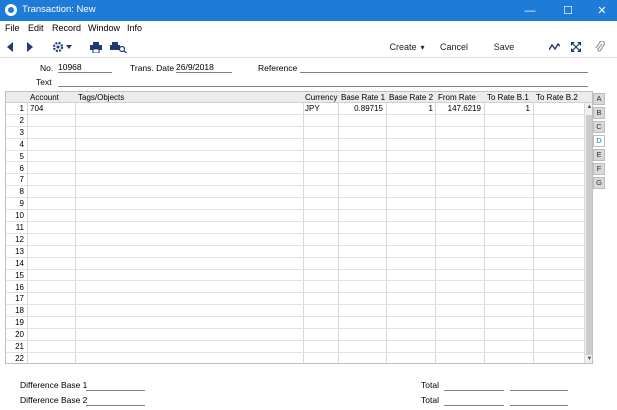 This screenshot has height=410, width=617. What do you see at coordinates (19, 299) in the screenshot?
I see `row-number: 17` at bounding box center [19, 299].